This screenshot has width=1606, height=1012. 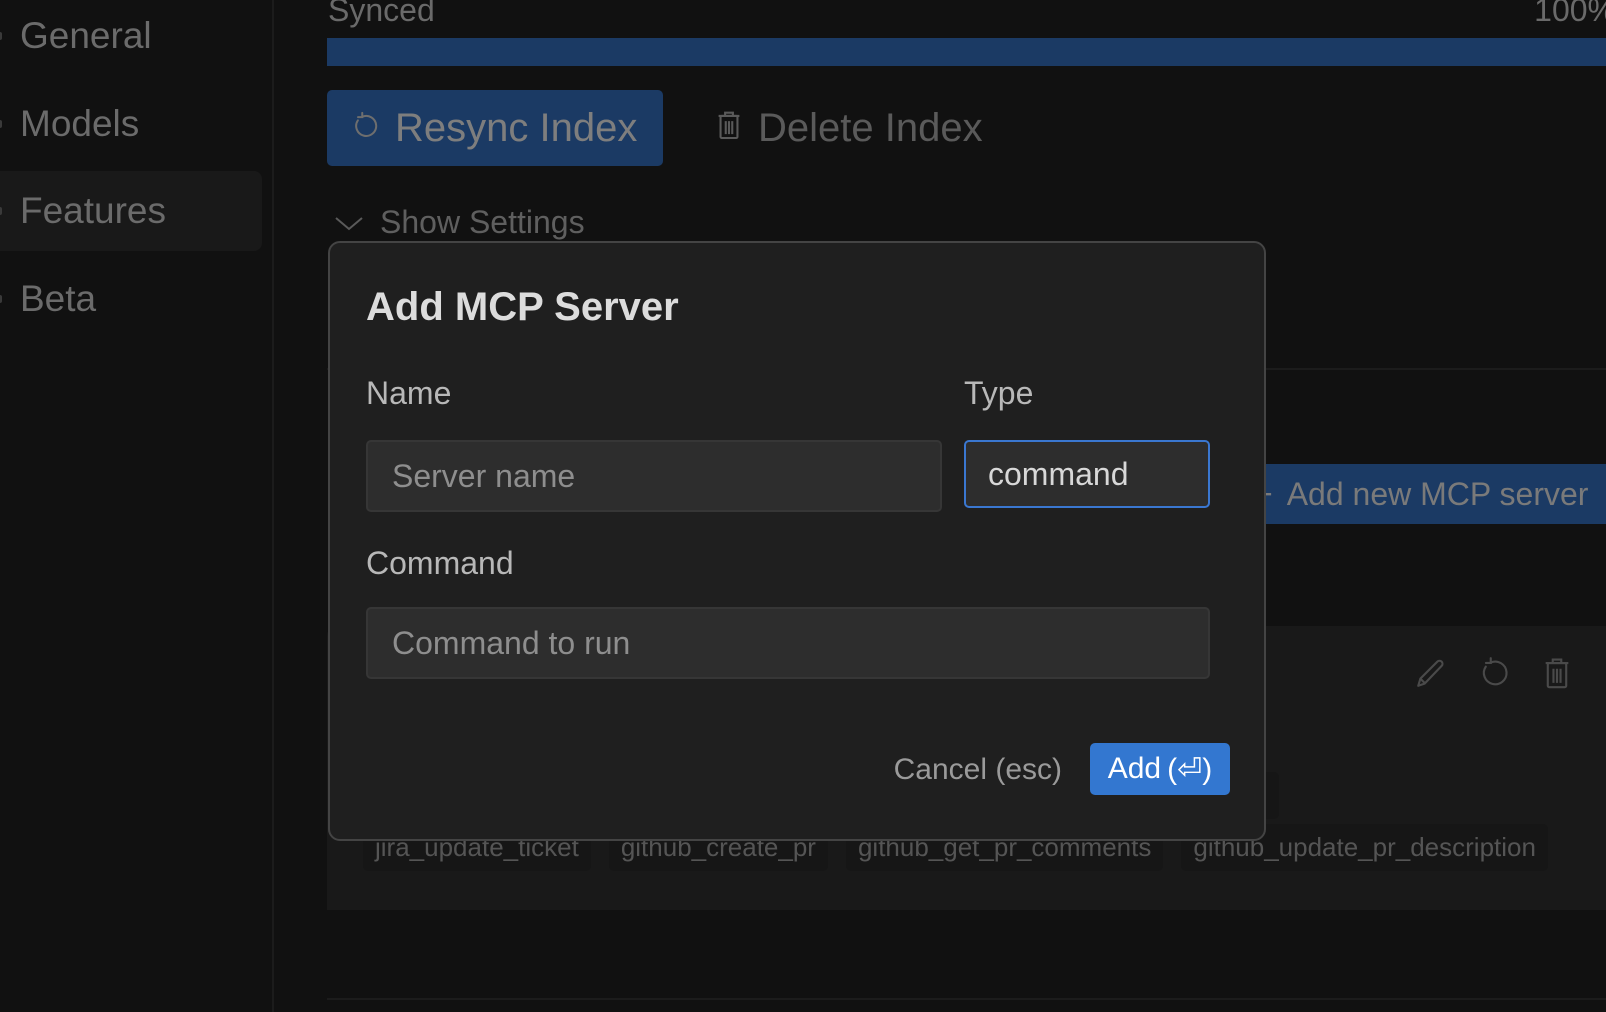 What do you see at coordinates (1, 299) in the screenshot?
I see `beta-icon` at bounding box center [1, 299].